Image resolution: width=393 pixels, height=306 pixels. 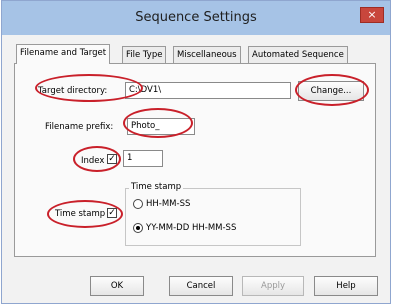 I want to click on filename-prefix-label: Filename prefix:, so click(x=79, y=127).